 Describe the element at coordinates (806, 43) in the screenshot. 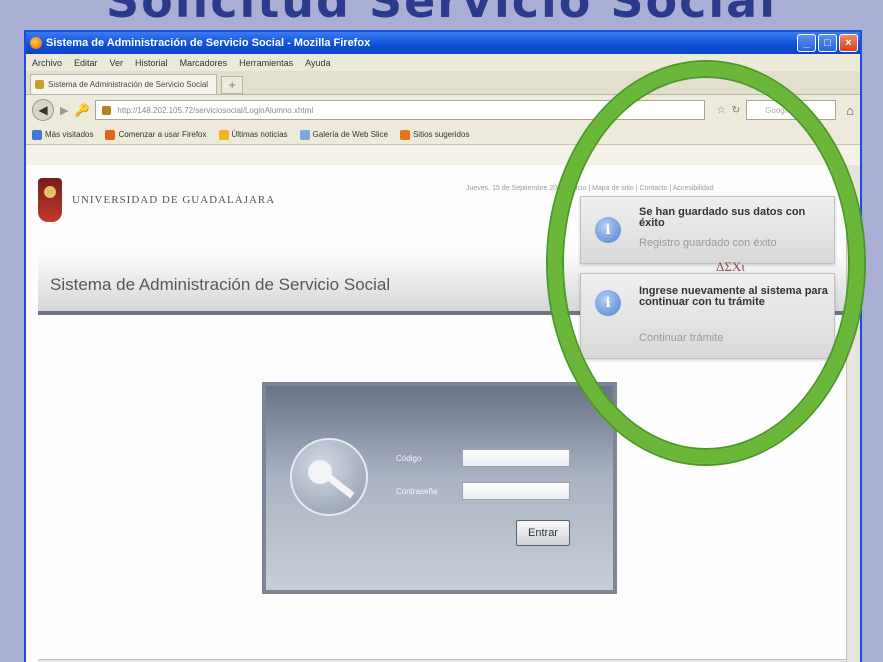

I see `minimize-button: _` at that location.